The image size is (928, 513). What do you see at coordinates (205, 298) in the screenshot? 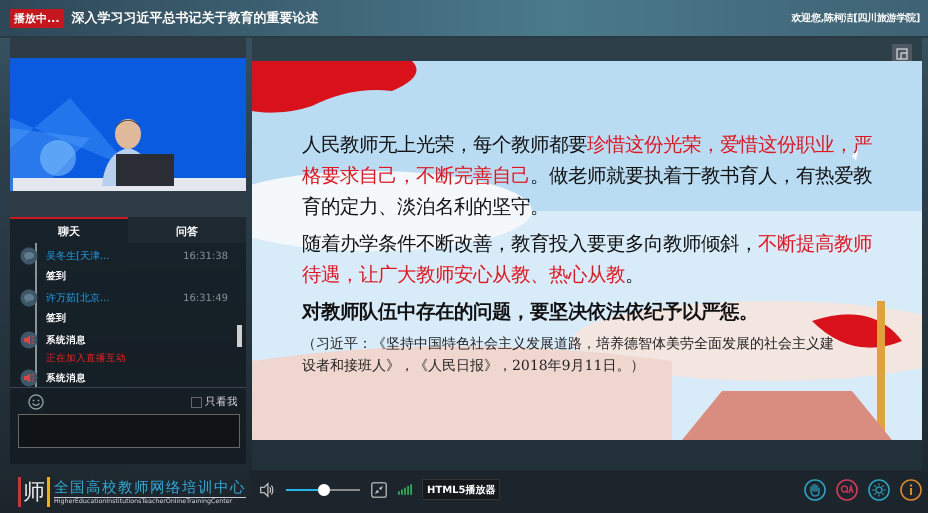
I see `message-time: 16:31:49` at bounding box center [205, 298].